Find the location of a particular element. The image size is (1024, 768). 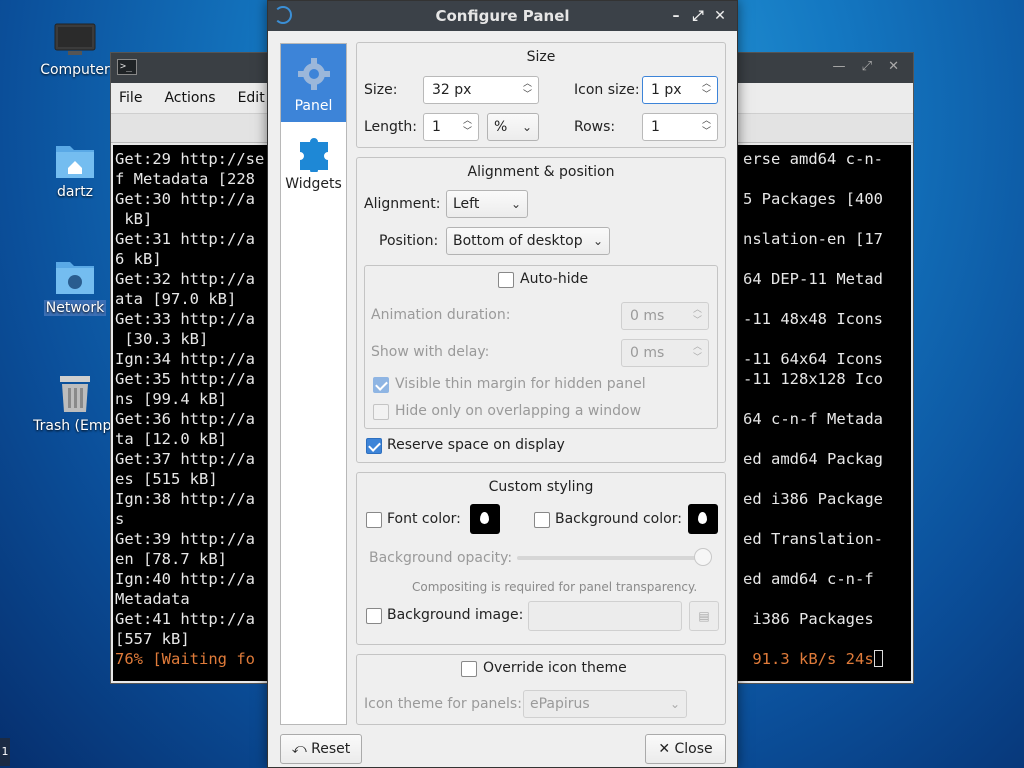

desktop-icon-trash: Trash (Empt is located at coordinates (75, 403).